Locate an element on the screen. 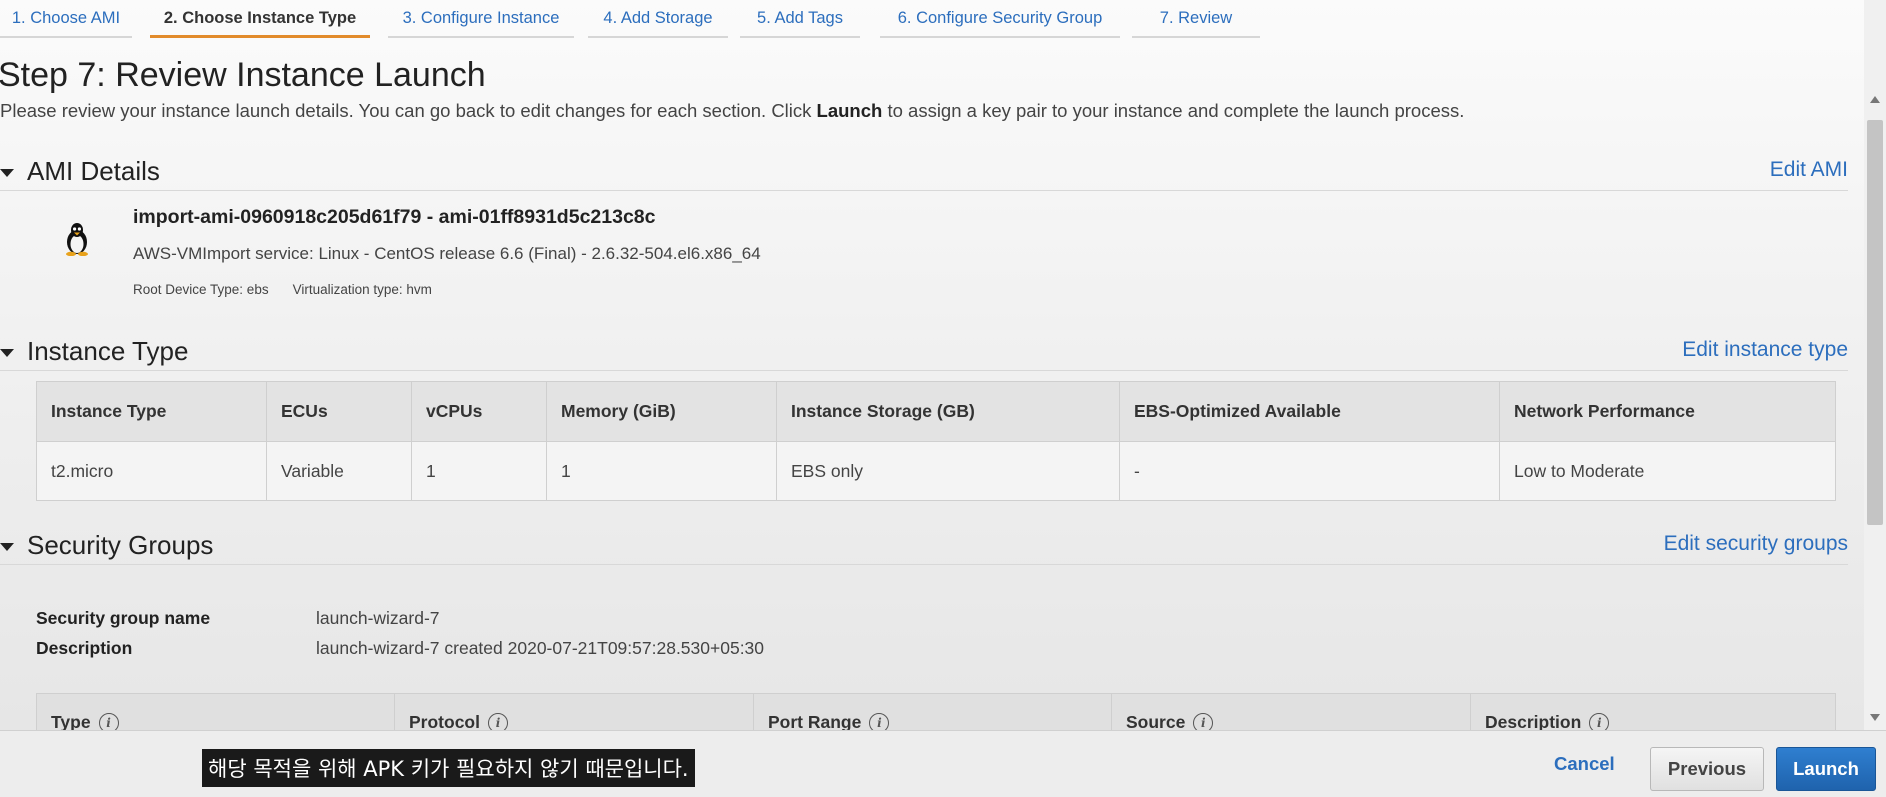 The image size is (1886, 797). launch-button: Launch is located at coordinates (1826, 769).